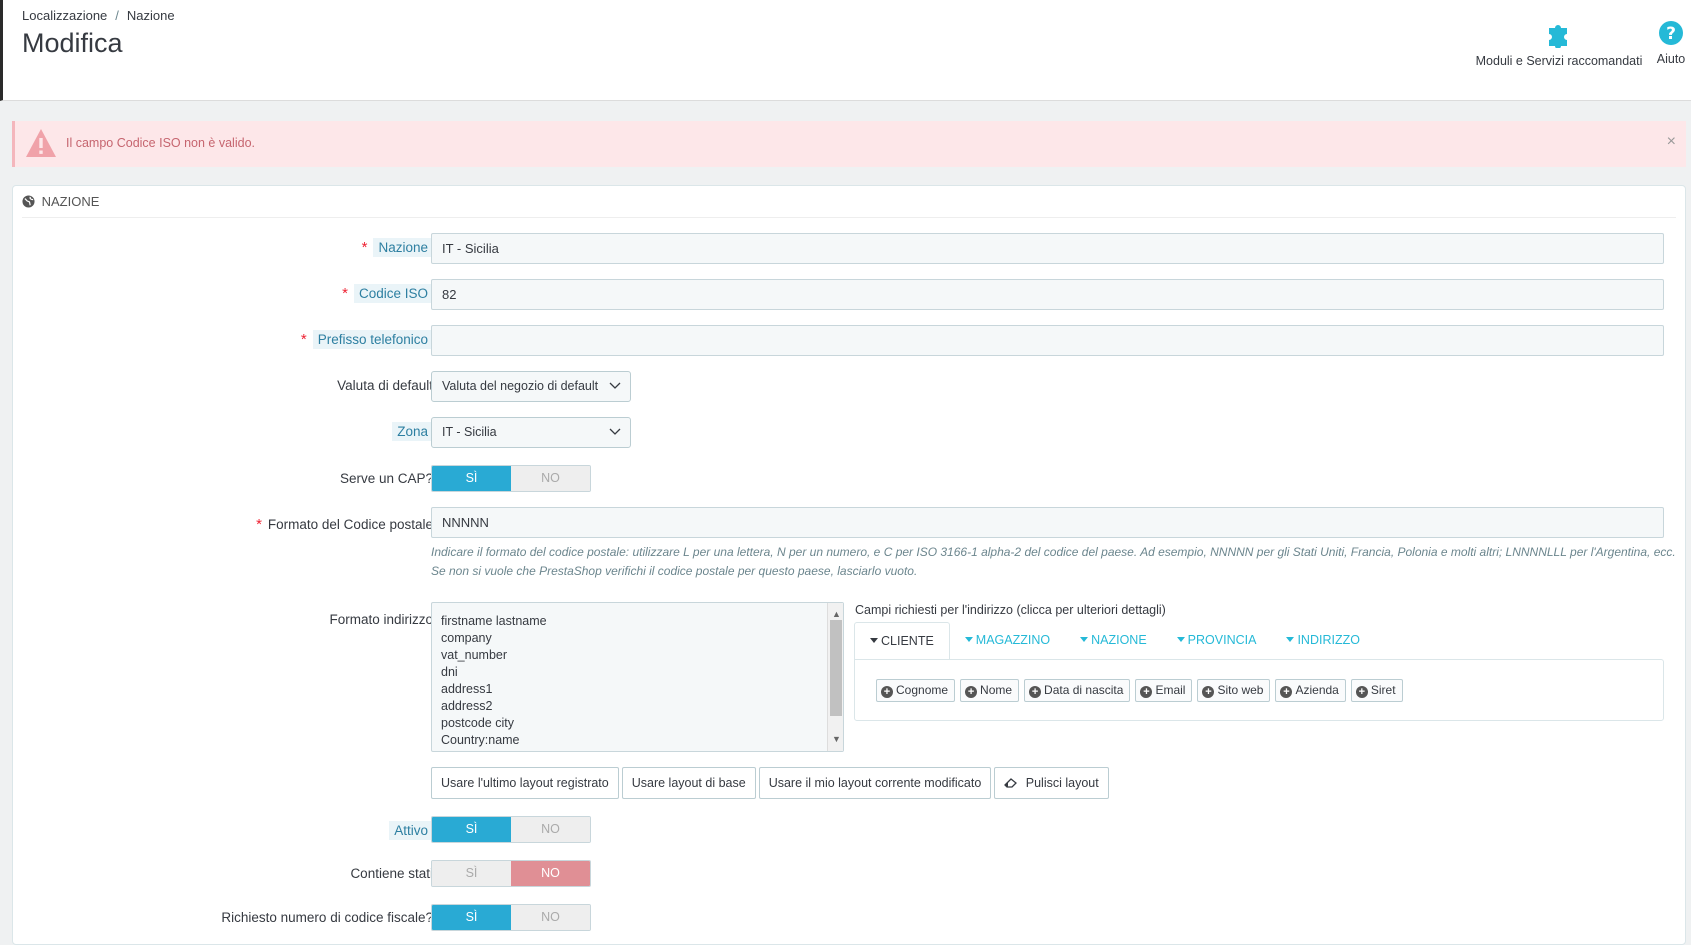  What do you see at coordinates (393, 293) in the screenshot?
I see `iso-code-label: Codice ISO` at bounding box center [393, 293].